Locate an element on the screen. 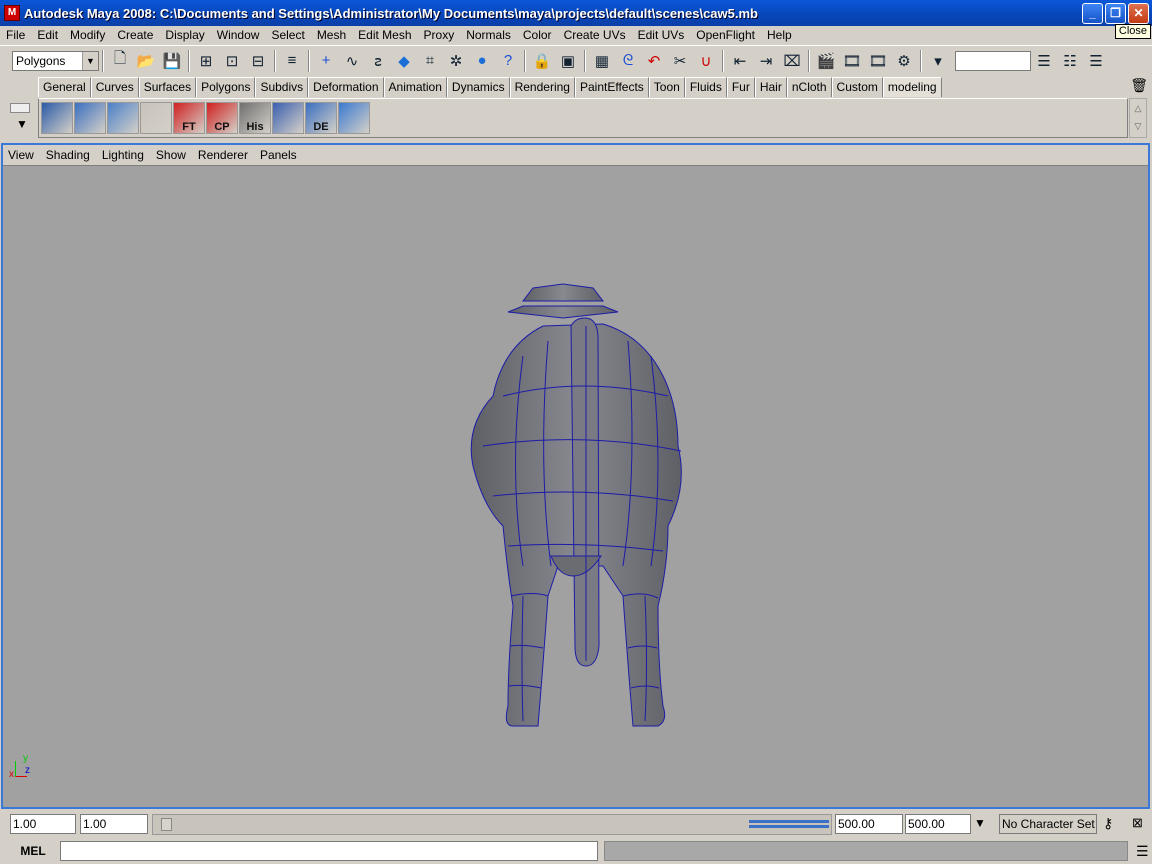  shelf-tab-general: General is located at coordinates (64, 87).